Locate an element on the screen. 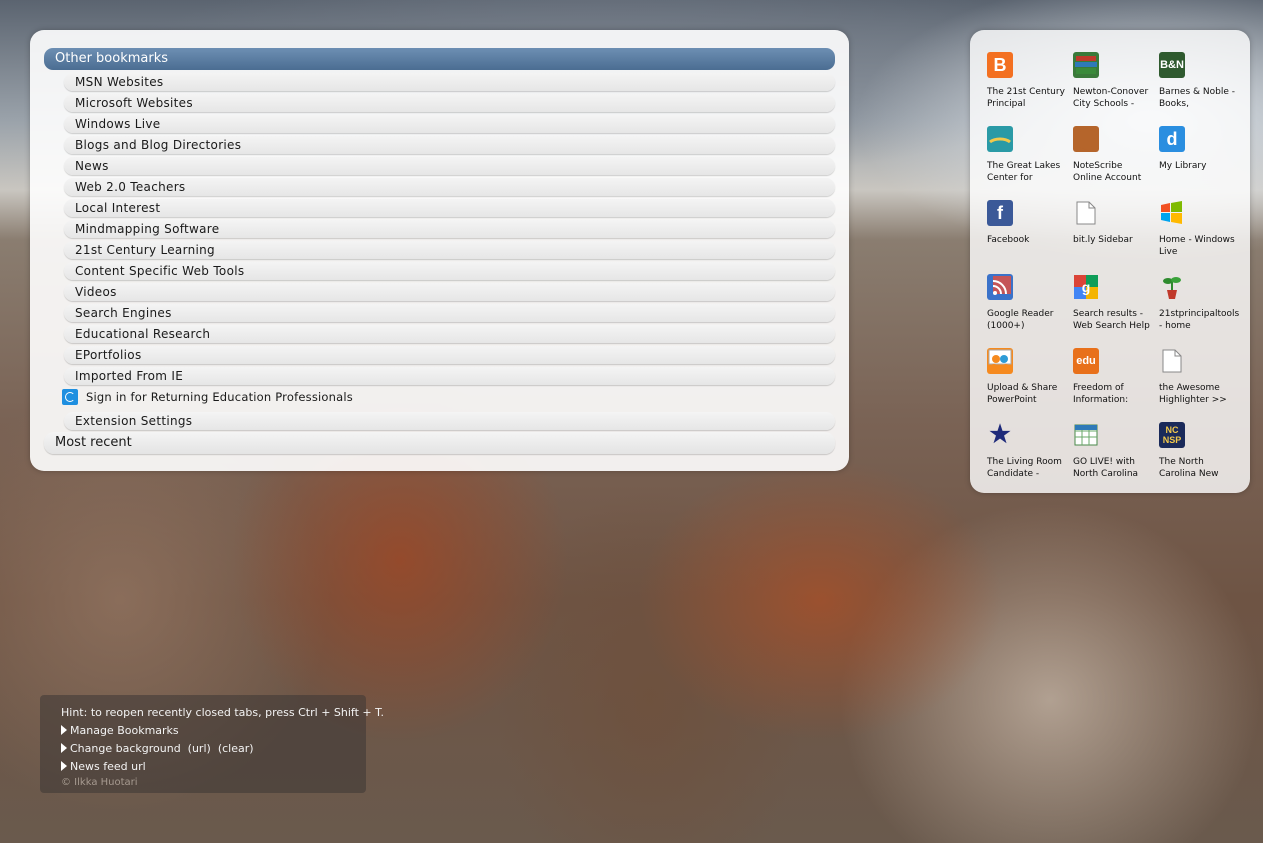 The height and width of the screenshot is (843, 1263). bookmark-folder: Imported From IE is located at coordinates (449, 376).